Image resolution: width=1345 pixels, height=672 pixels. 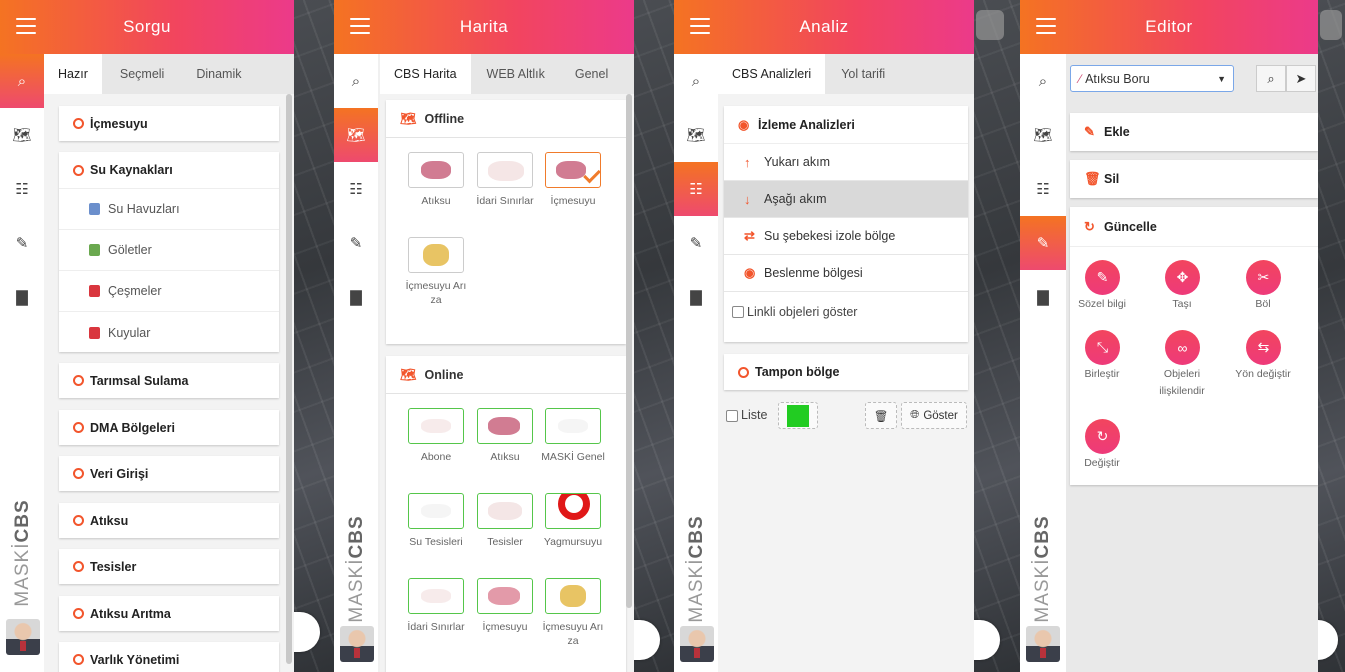 What do you see at coordinates (169, 473) in the screenshot?
I see `group-veri-girisi: Veri Girişi` at bounding box center [169, 473].